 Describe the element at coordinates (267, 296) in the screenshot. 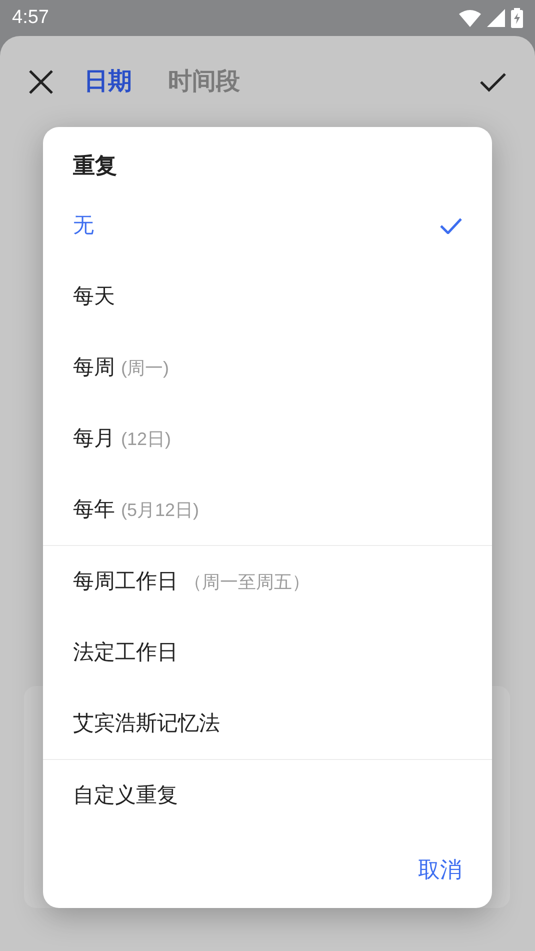

I see `repeat-option: 每天` at that location.